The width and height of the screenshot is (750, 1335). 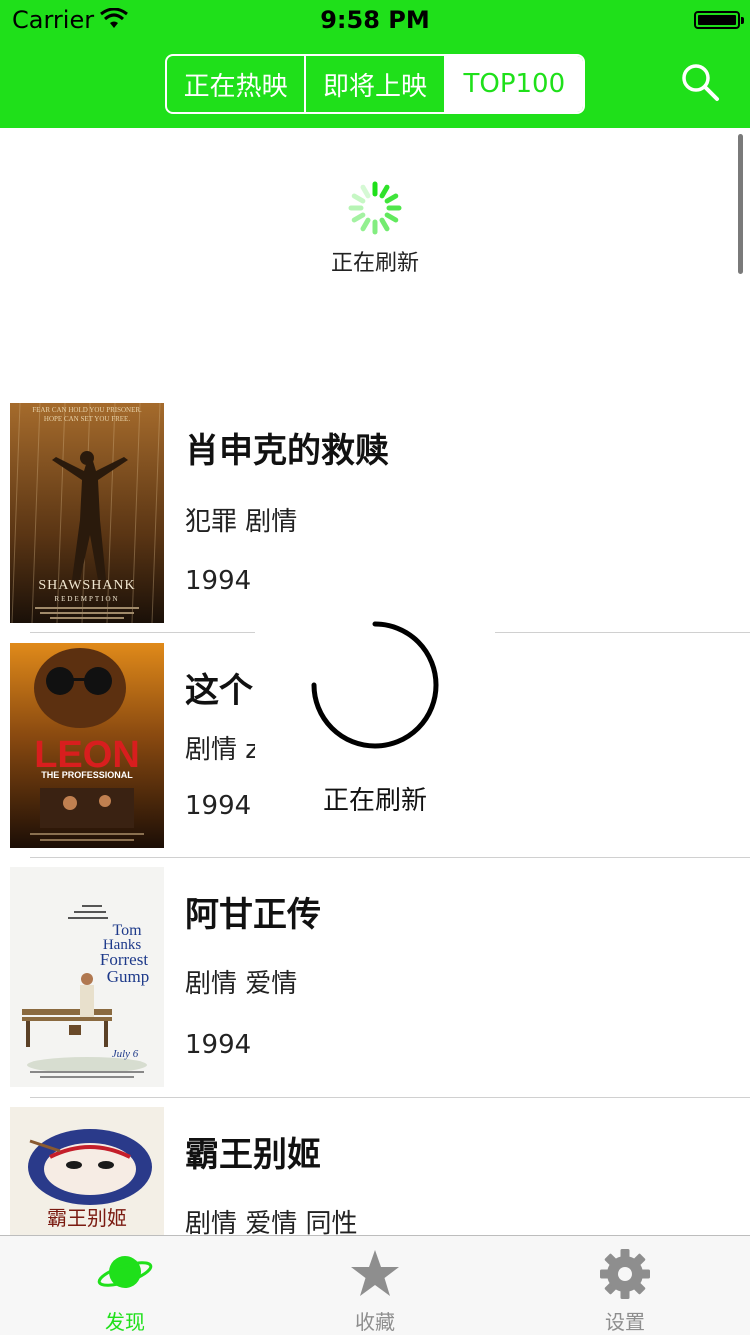 I want to click on movie-genres: 剧情 爱情 同性, so click(x=271, y=1222).